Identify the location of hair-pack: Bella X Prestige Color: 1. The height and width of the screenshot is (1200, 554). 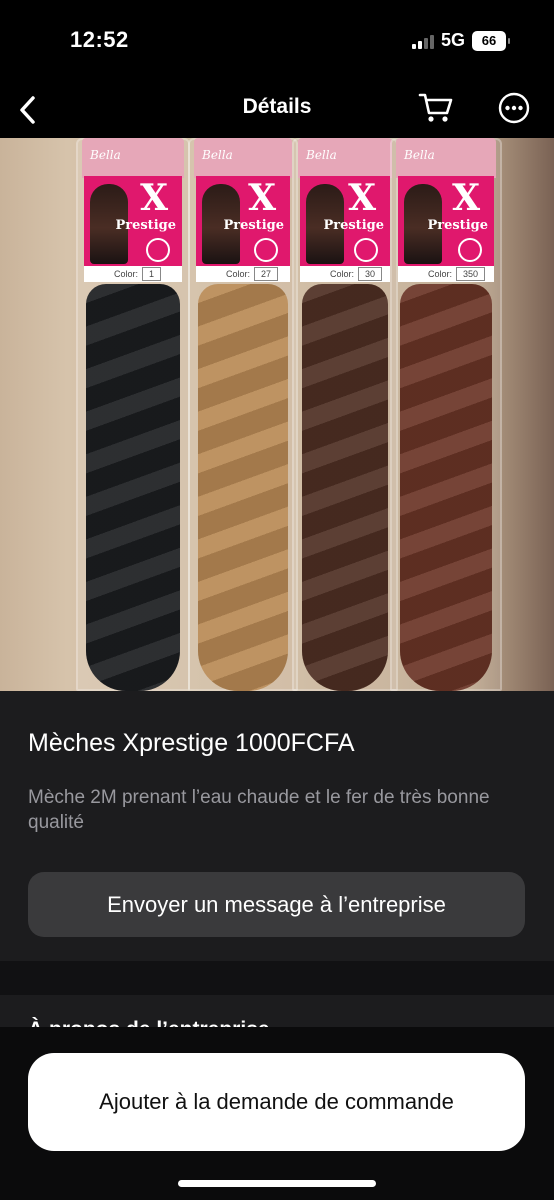
(133, 414).